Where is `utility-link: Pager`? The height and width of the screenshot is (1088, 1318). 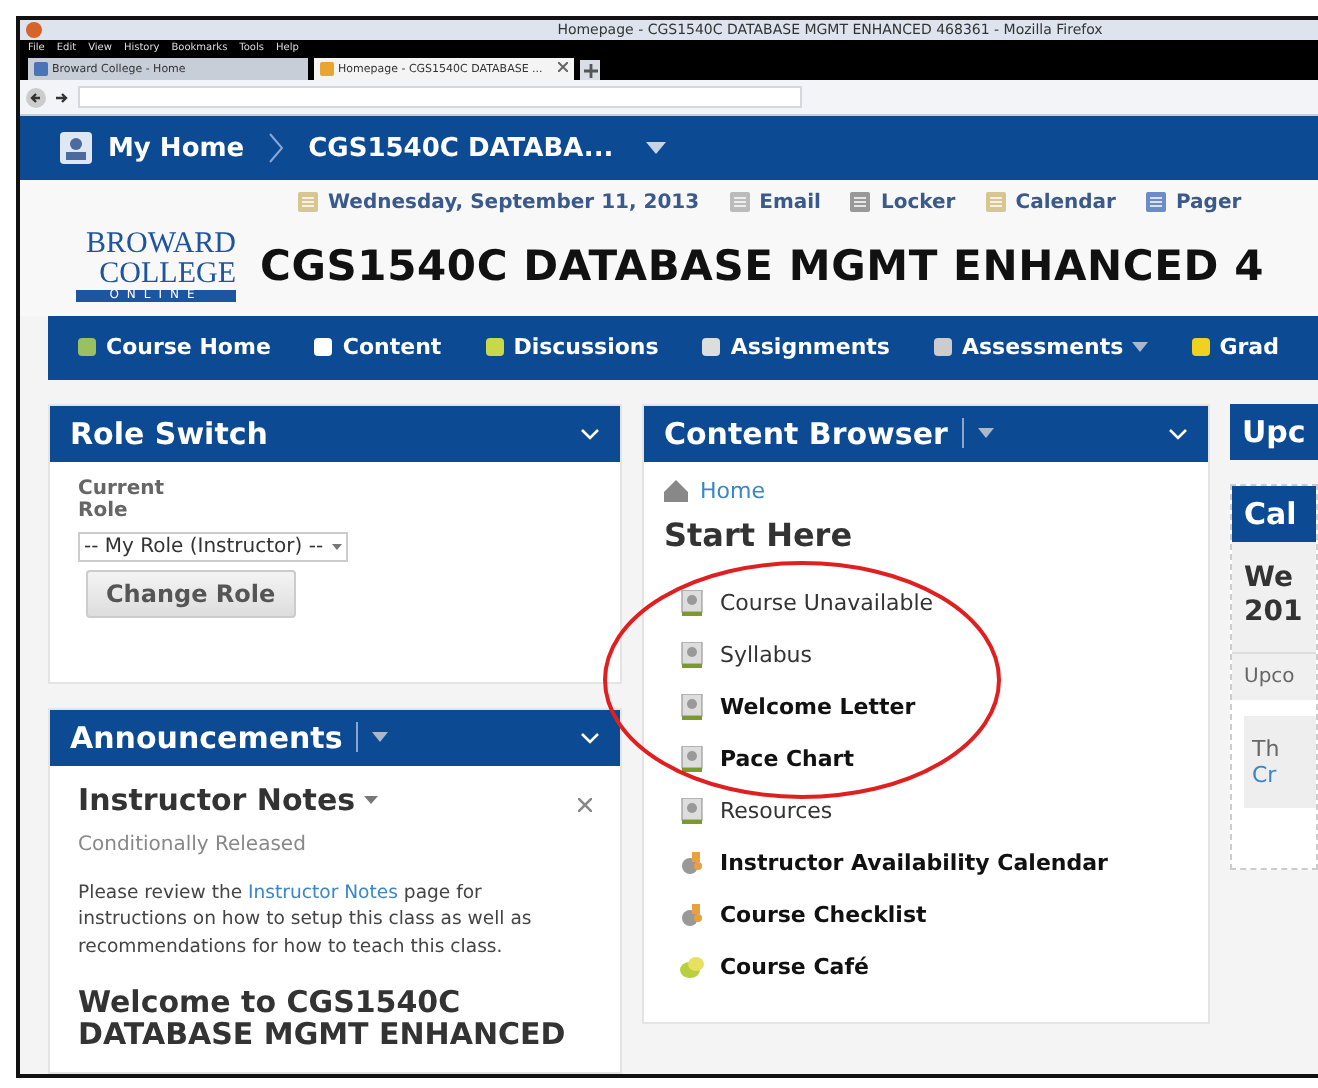
utility-link: Pager is located at coordinates (1209, 202).